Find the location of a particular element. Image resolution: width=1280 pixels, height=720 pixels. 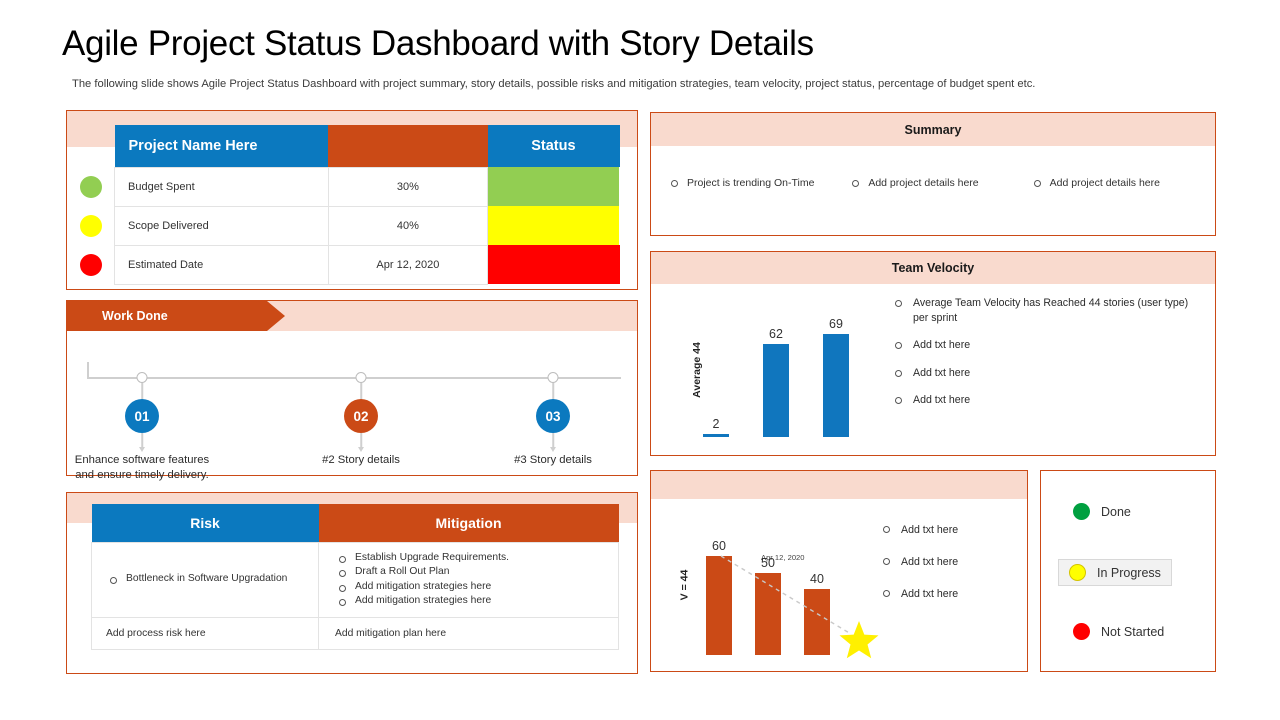

table-row: Estimated Date Apr 12, 2020 is located at coordinates (367, 264).